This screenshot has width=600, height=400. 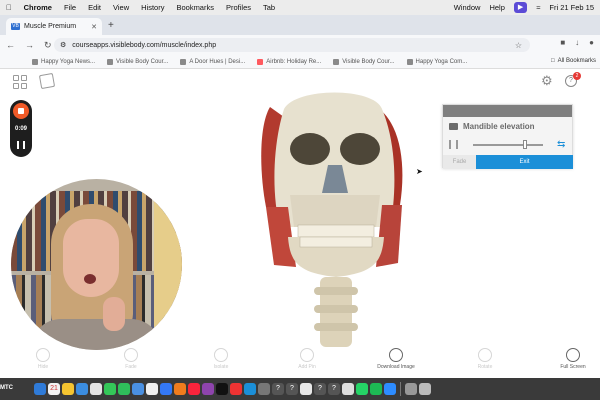 I want to click on menu-history: History, so click(x=152, y=7).